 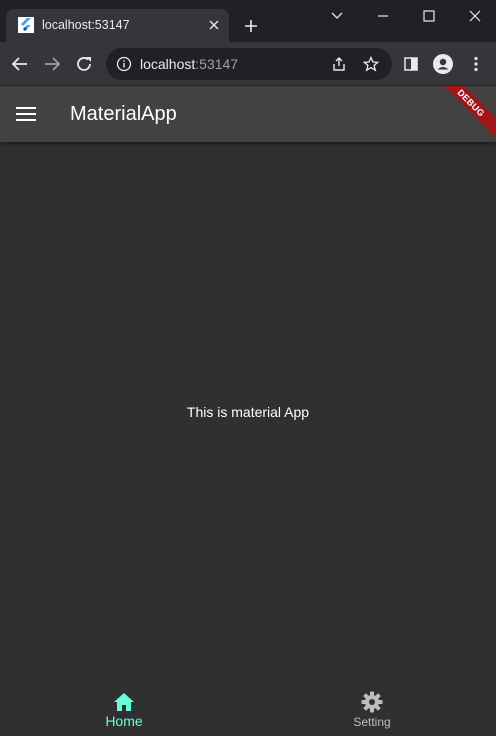 I want to click on browser-menu-icon, so click(x=476, y=64).